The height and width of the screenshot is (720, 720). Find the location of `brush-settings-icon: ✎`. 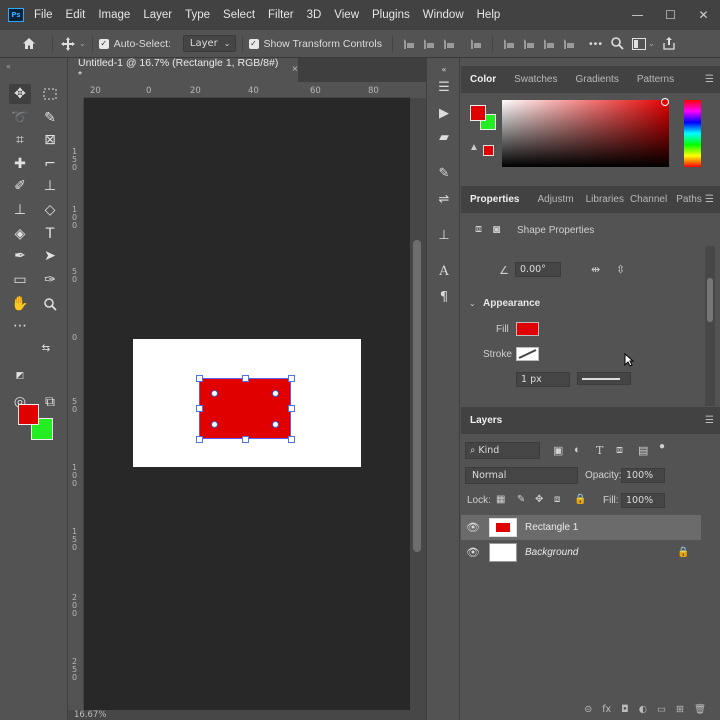

brush-settings-icon: ✎ is located at coordinates (444, 173).